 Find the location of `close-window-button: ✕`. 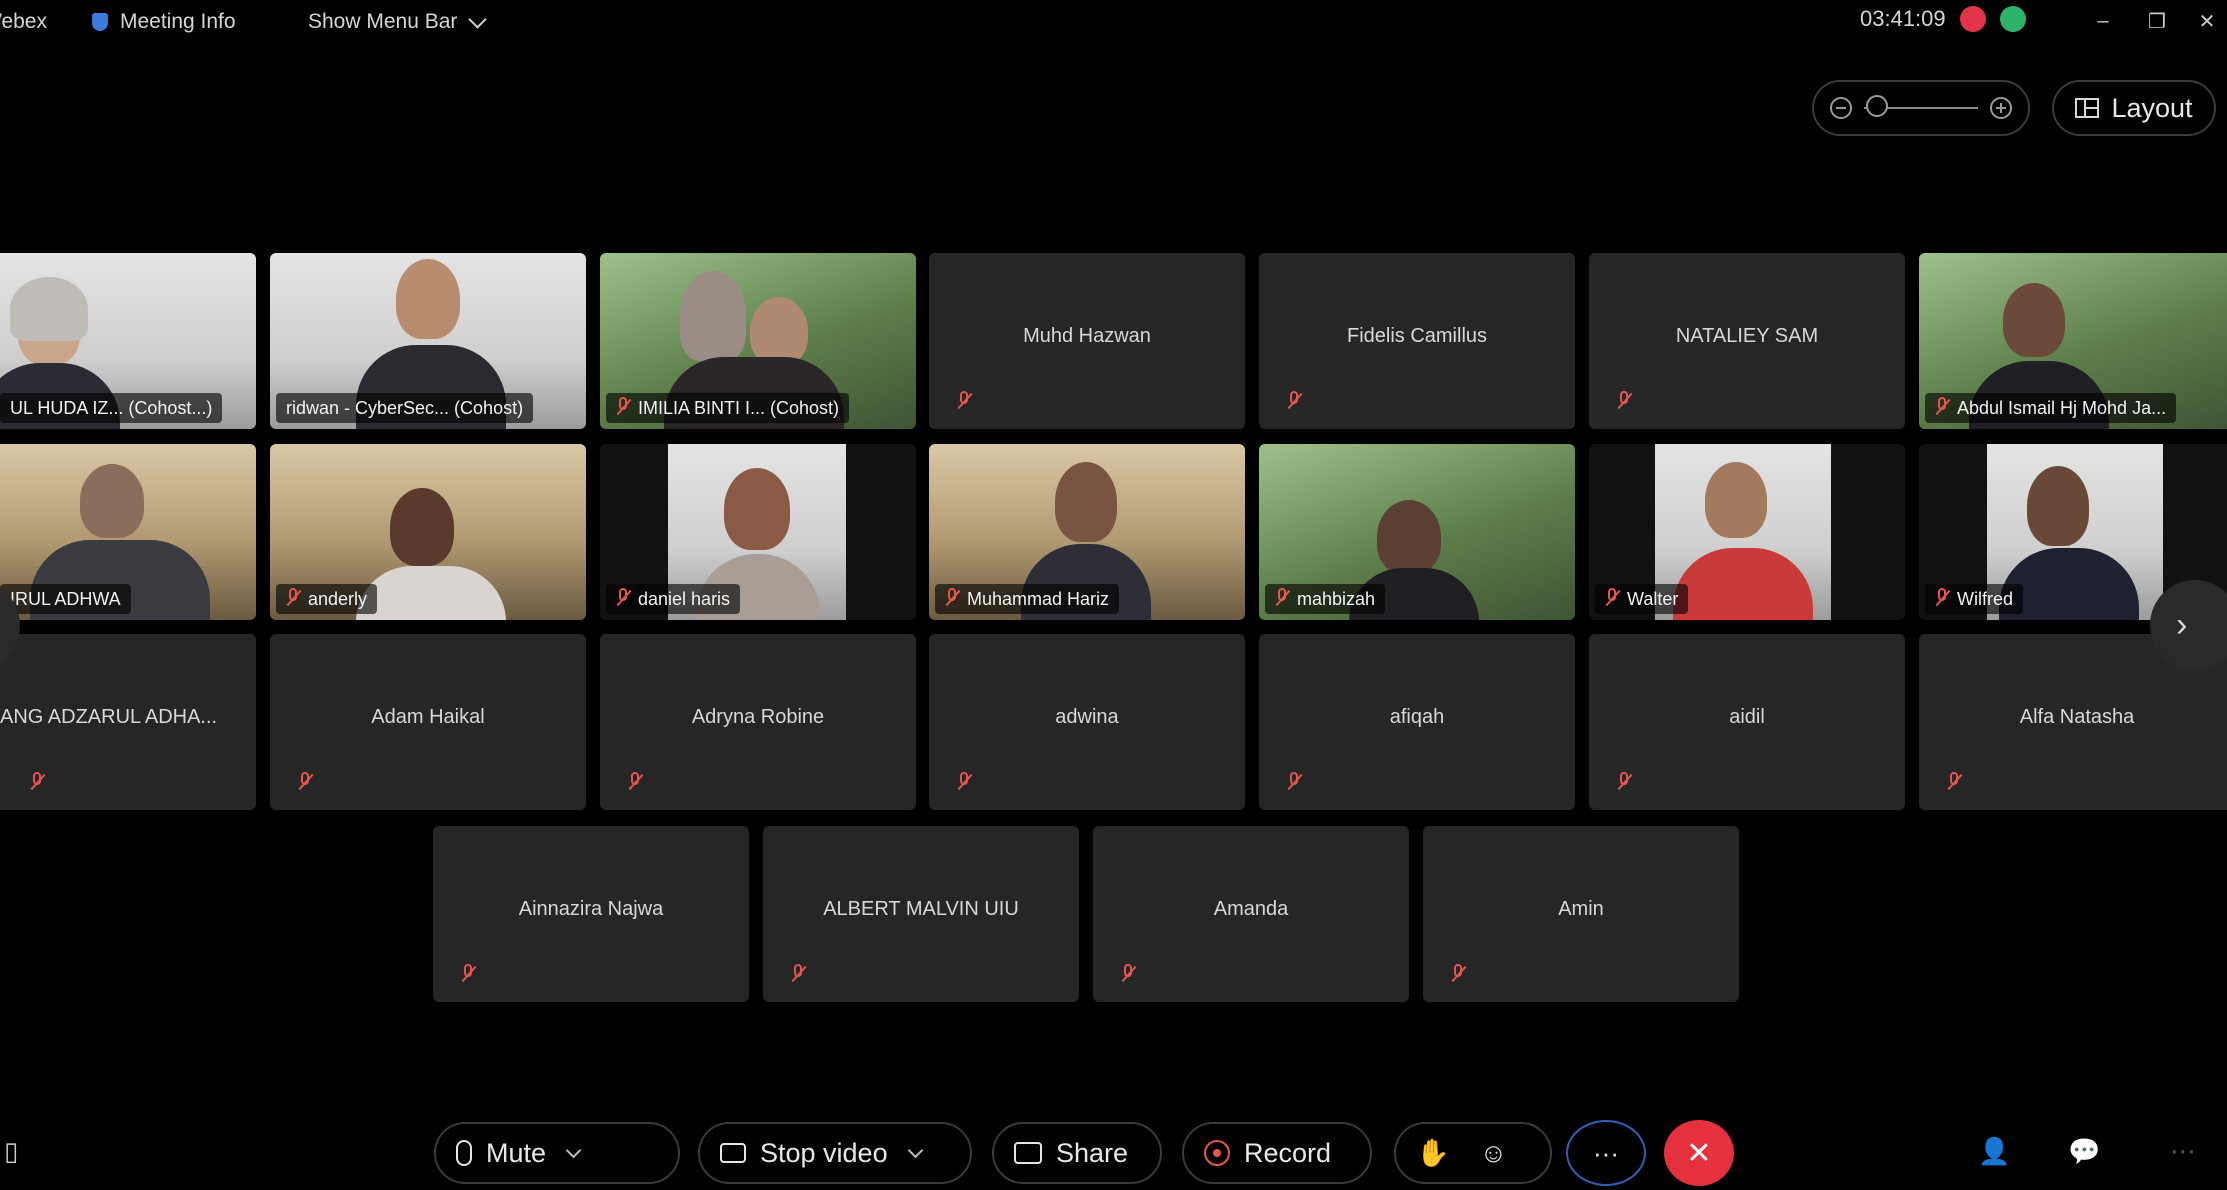

close-window-button: ✕ is located at coordinates (2207, 21).